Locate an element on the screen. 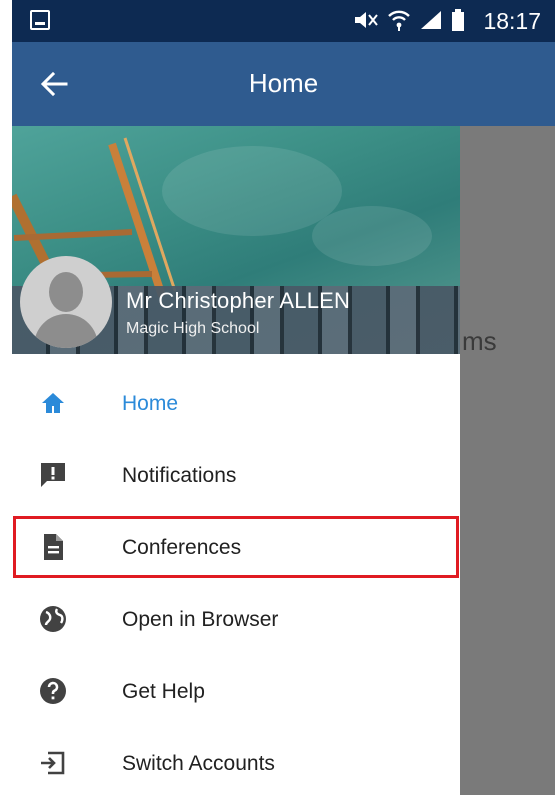 Image resolution: width=555 pixels, height=795 pixels. menu-item-label: Get Help is located at coordinates (163, 691).